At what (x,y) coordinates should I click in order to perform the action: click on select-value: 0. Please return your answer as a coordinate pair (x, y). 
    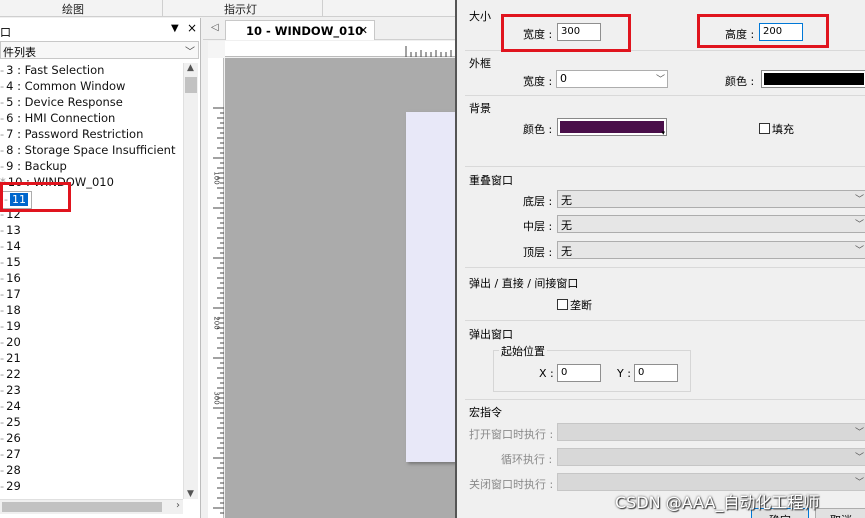
    Looking at the image, I should click on (563, 78).